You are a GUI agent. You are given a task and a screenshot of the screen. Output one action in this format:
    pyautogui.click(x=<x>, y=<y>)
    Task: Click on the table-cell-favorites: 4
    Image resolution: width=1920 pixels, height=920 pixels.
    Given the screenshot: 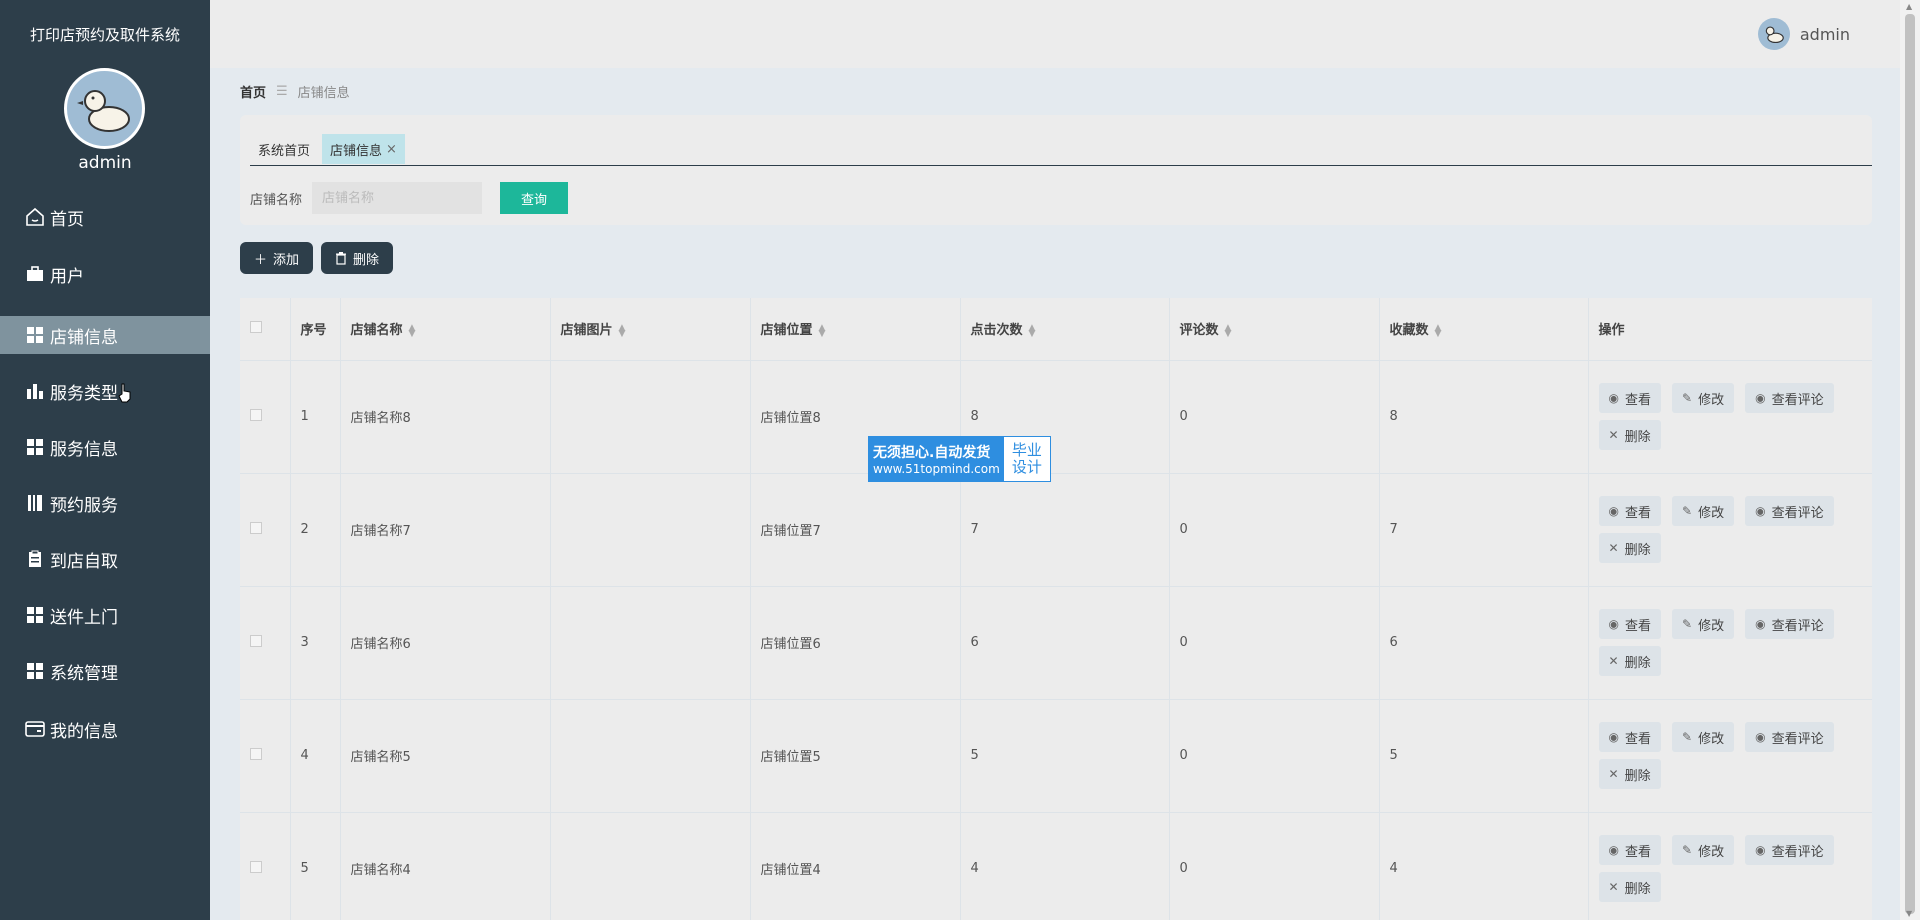 What is the action you would take?
    pyautogui.click(x=1484, y=866)
    